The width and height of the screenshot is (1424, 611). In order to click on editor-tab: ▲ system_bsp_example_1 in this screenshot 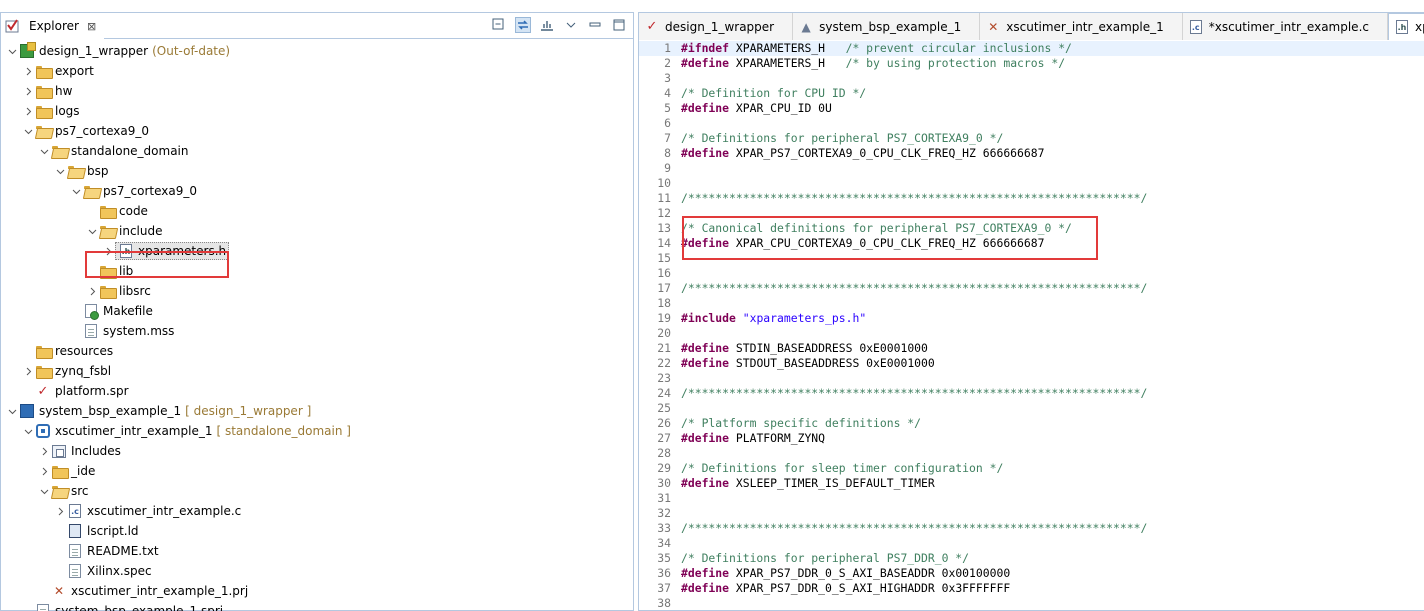, I will do `click(887, 26)`.